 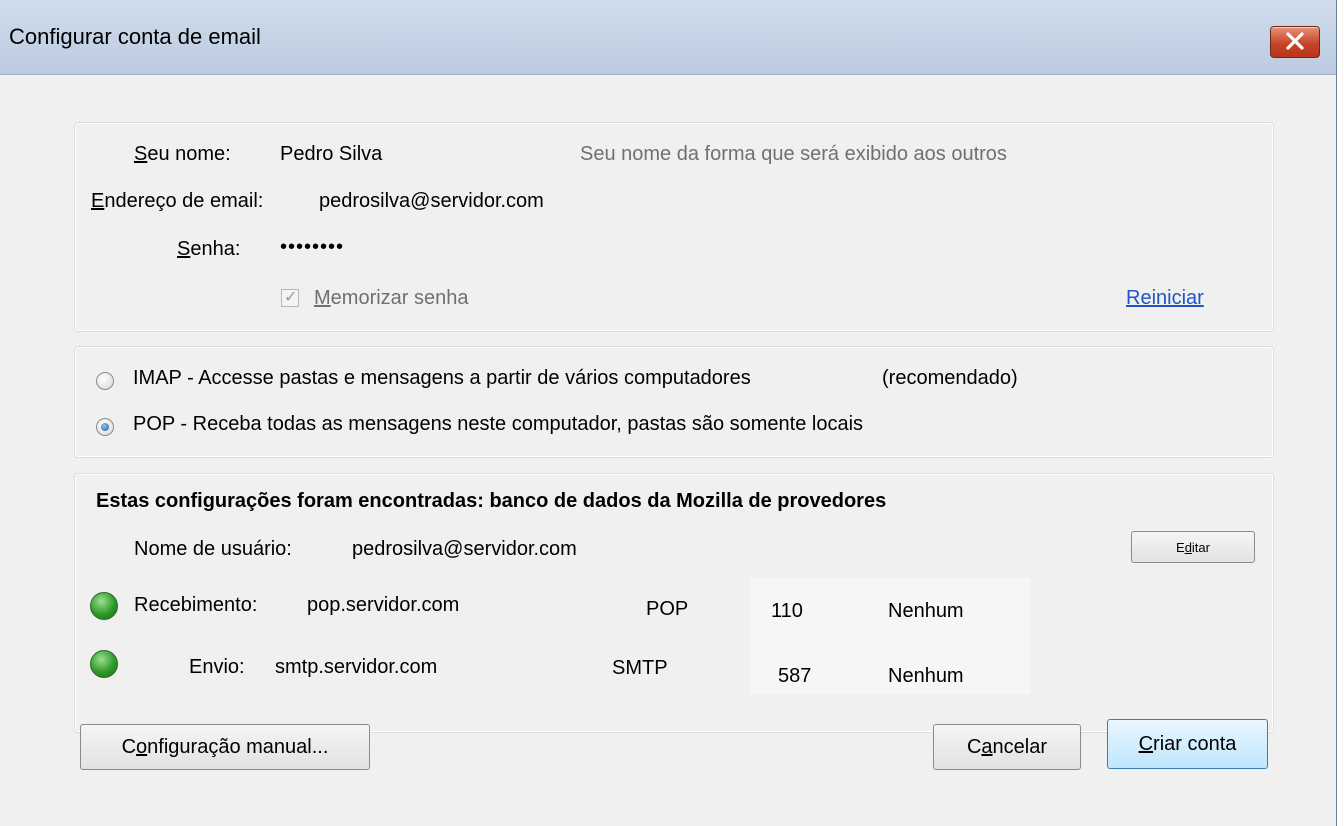 I want to click on title-bar: Configurar conta de email, so click(x=668, y=37).